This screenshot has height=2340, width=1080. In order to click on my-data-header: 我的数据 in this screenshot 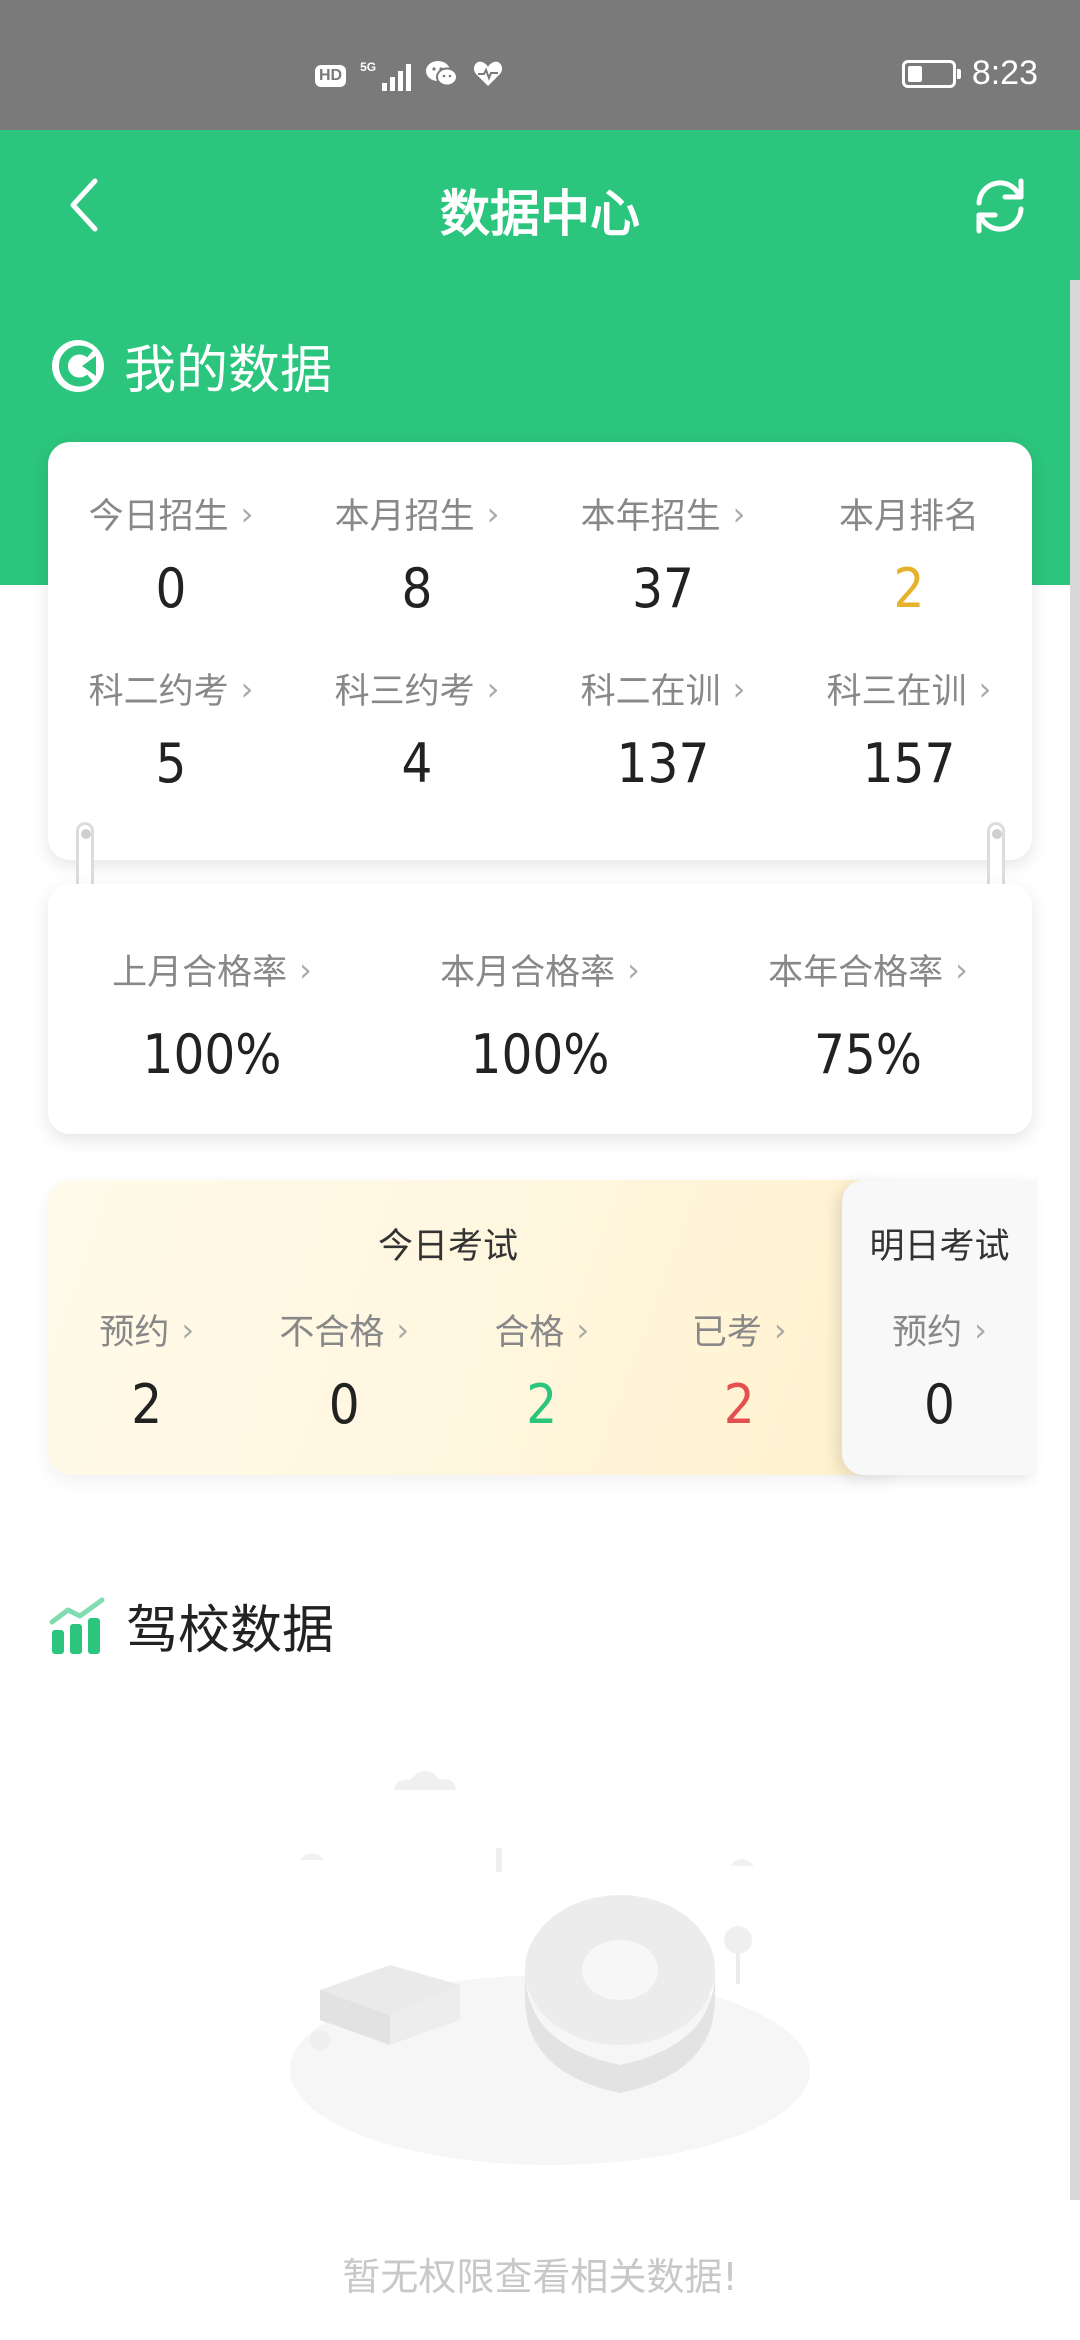, I will do `click(191, 365)`.